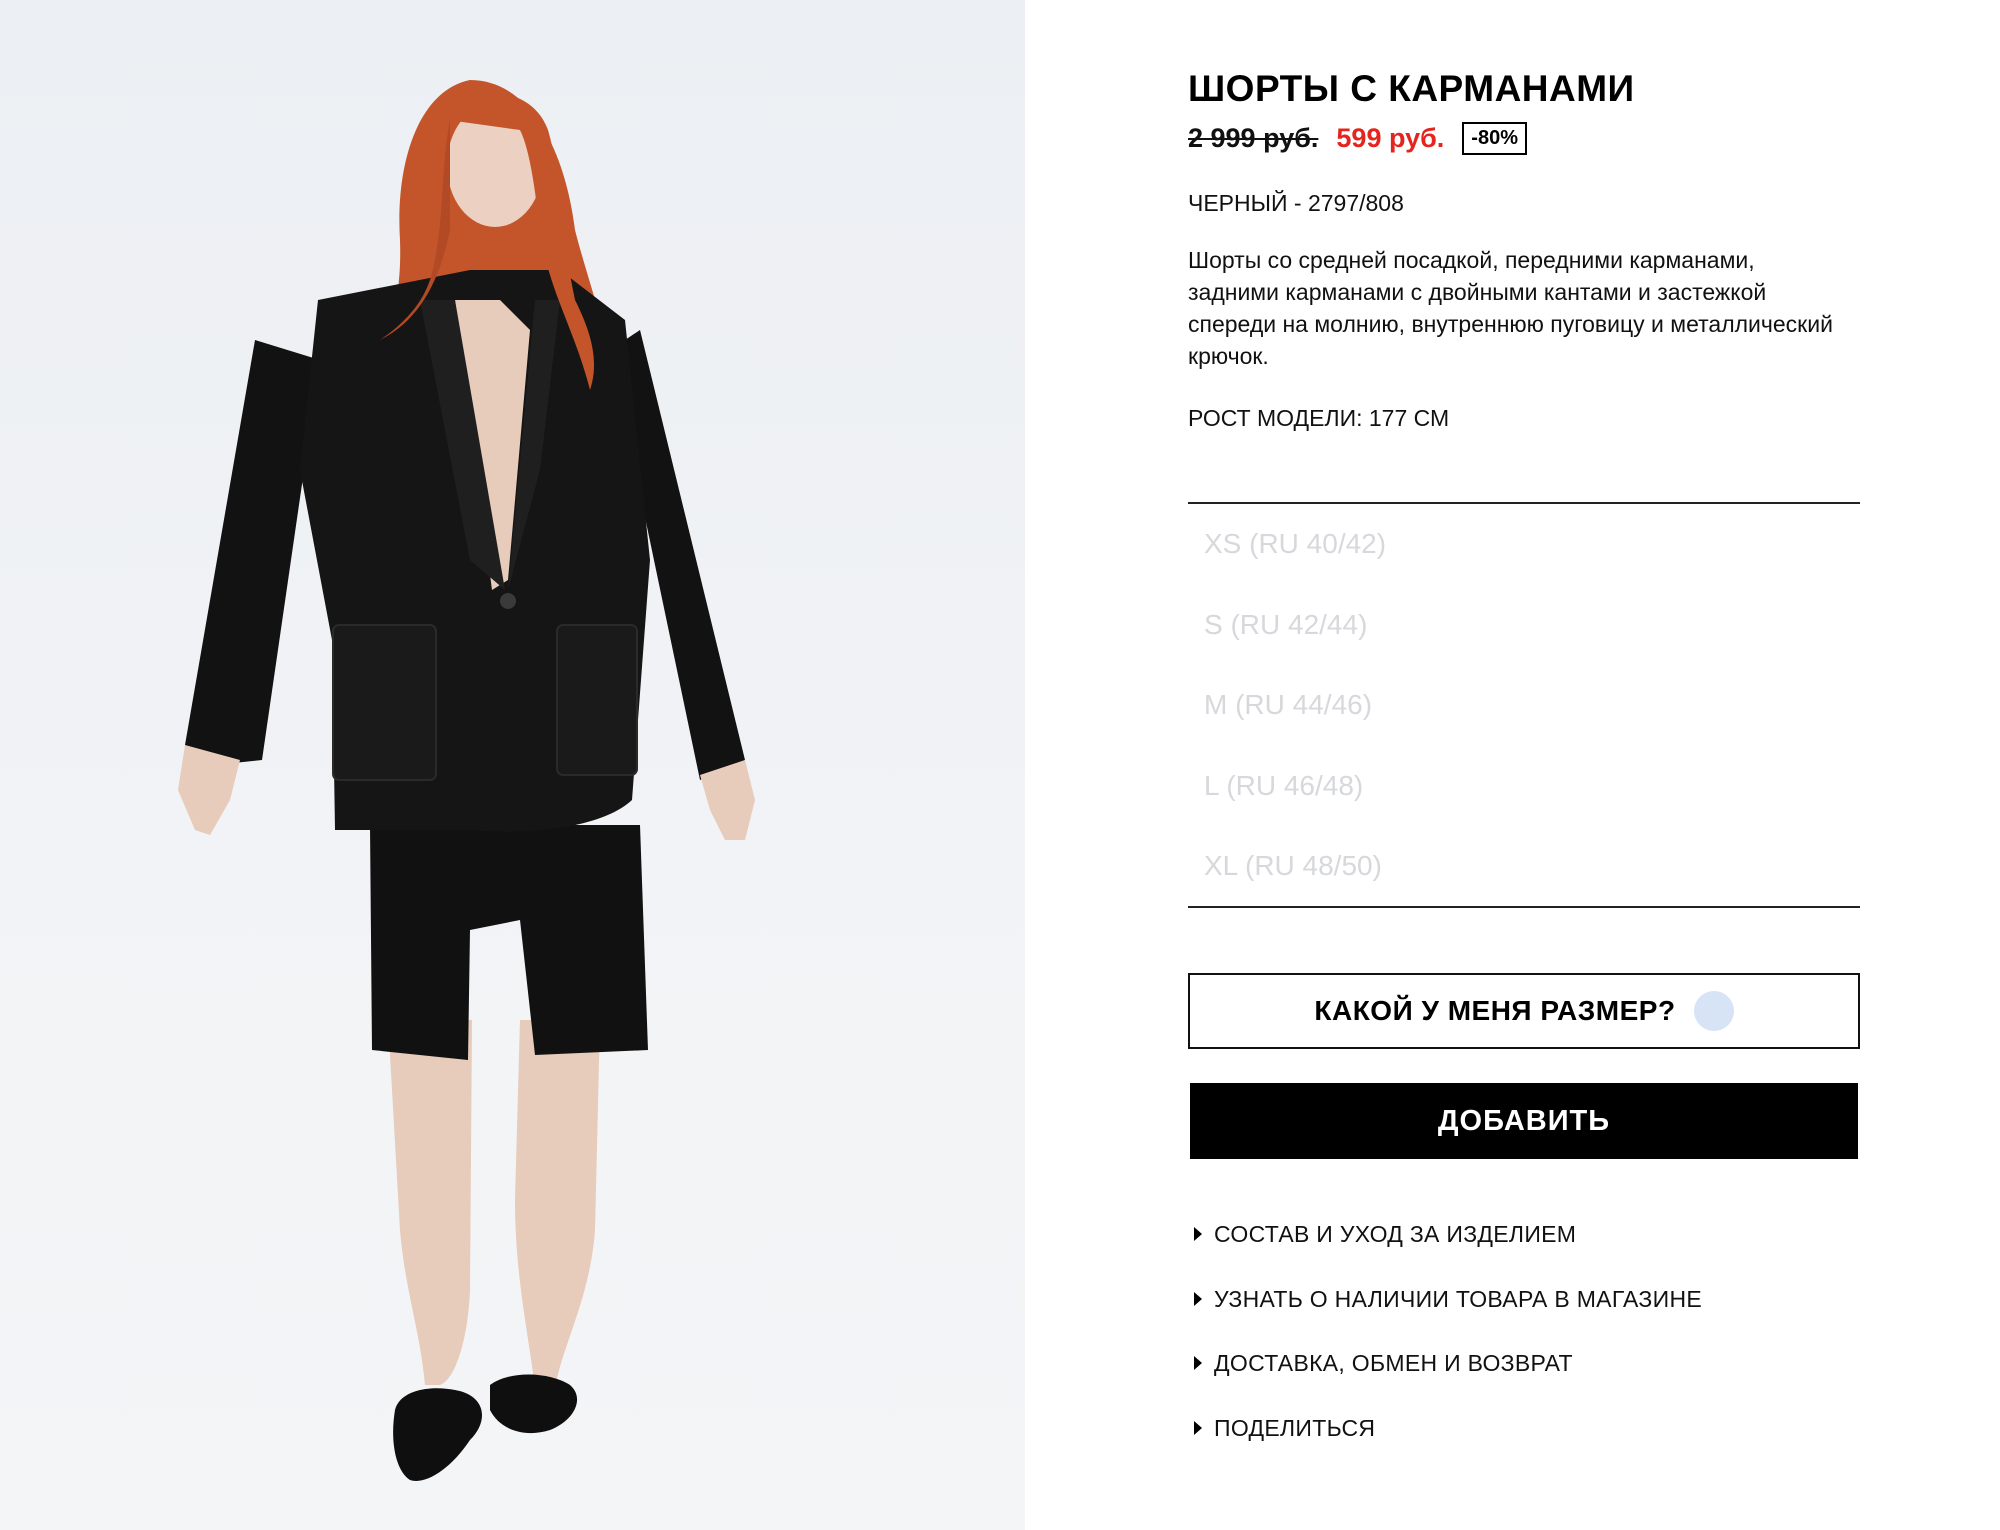 The height and width of the screenshot is (1530, 2000). I want to click on link-label: СОСТАВ И УХОД ЗА ИЗДЕЛИЕМ, so click(1395, 1234).